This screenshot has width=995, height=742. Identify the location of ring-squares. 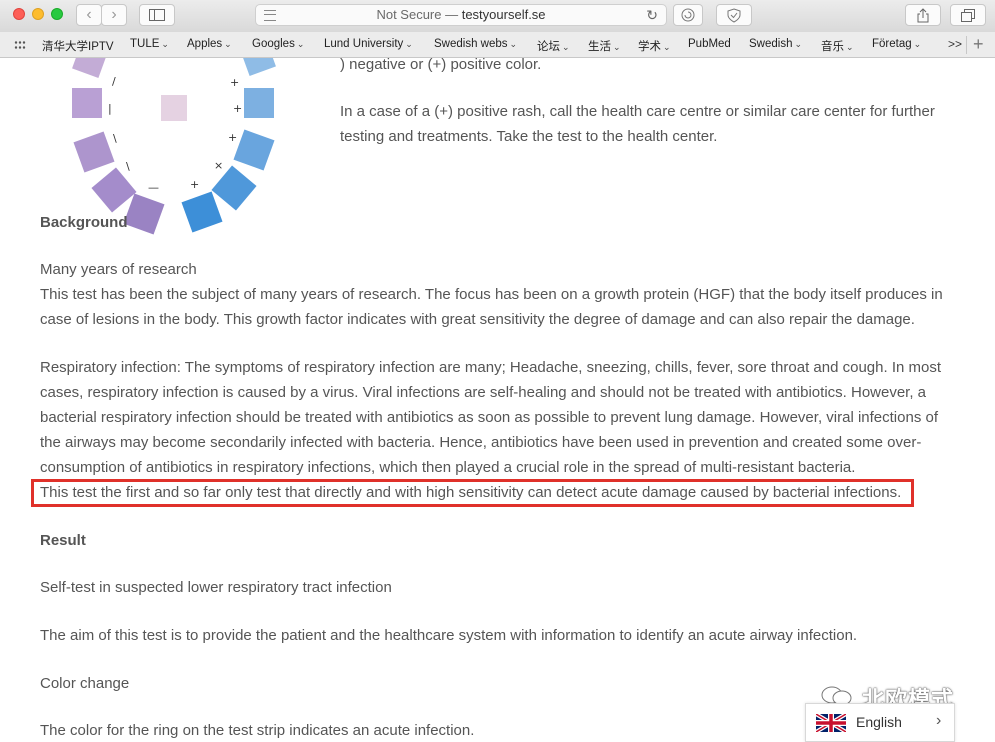
(174, 146).